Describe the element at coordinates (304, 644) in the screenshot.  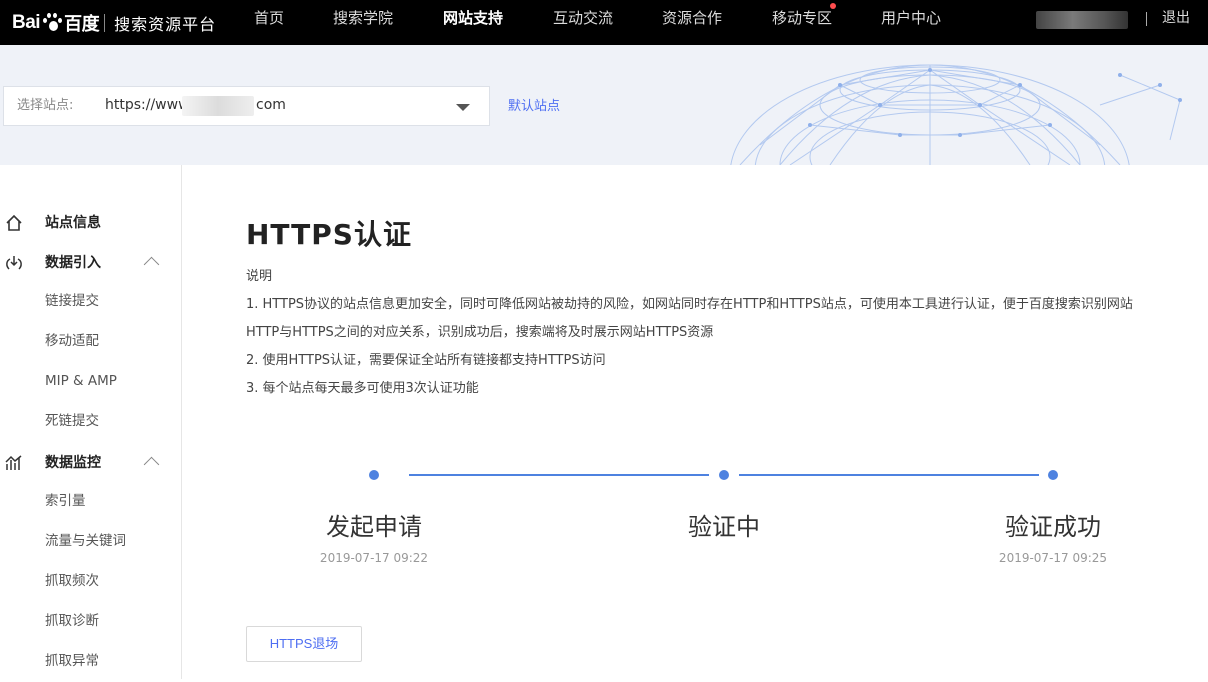
I see `https-exit-button: HTTPS退场` at that location.